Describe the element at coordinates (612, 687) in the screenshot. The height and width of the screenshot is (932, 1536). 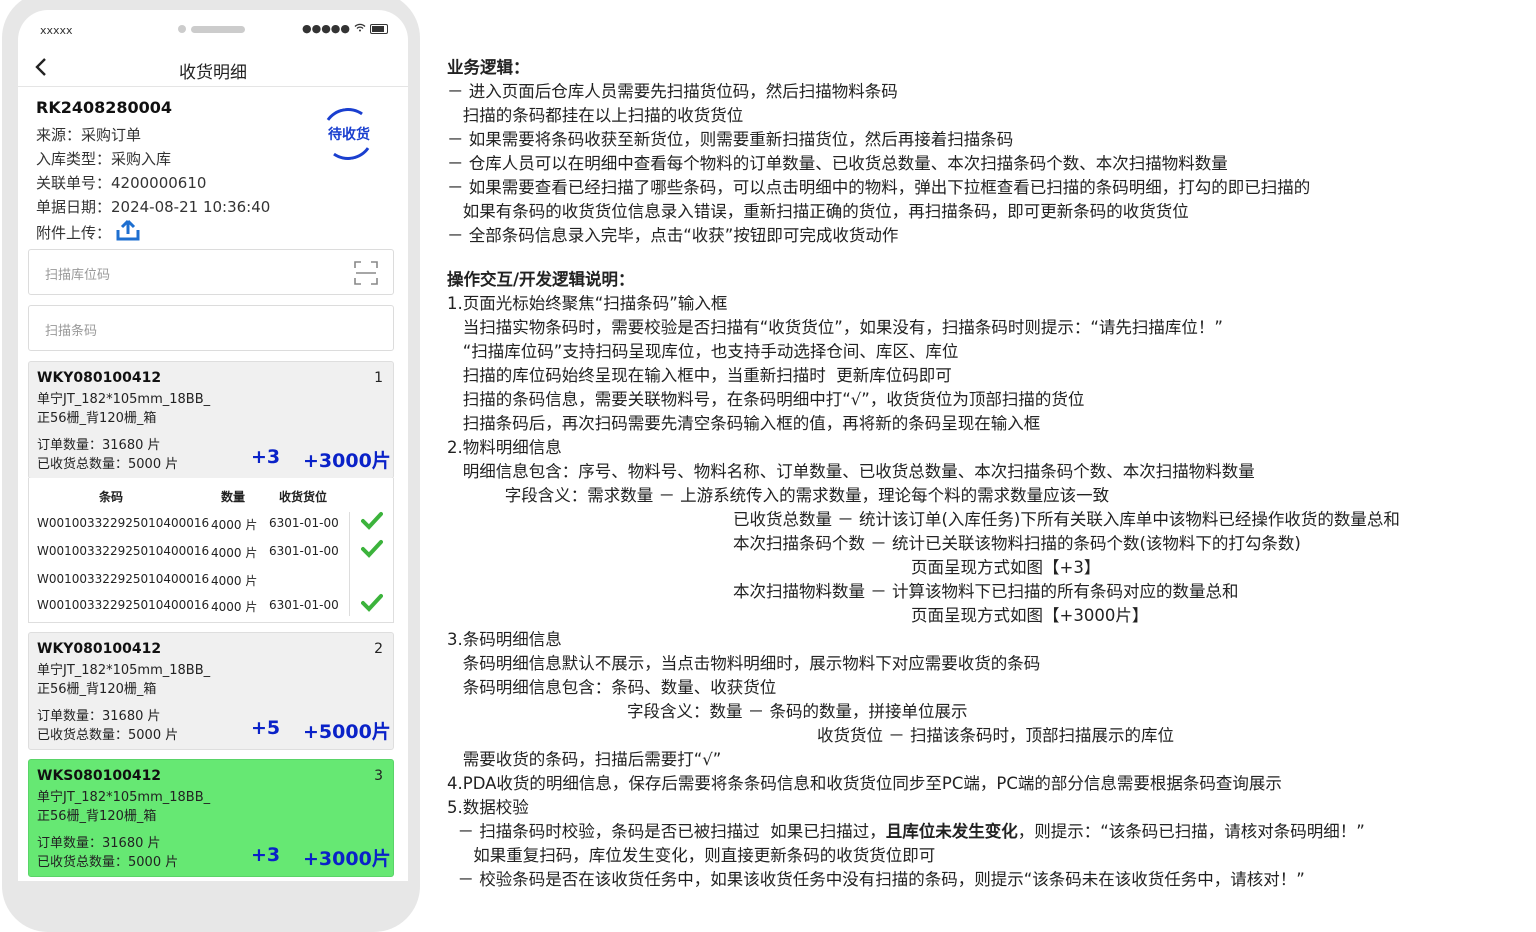
I see `spec-line: 条码明细信息包含：条码、数量、收获货位` at that location.